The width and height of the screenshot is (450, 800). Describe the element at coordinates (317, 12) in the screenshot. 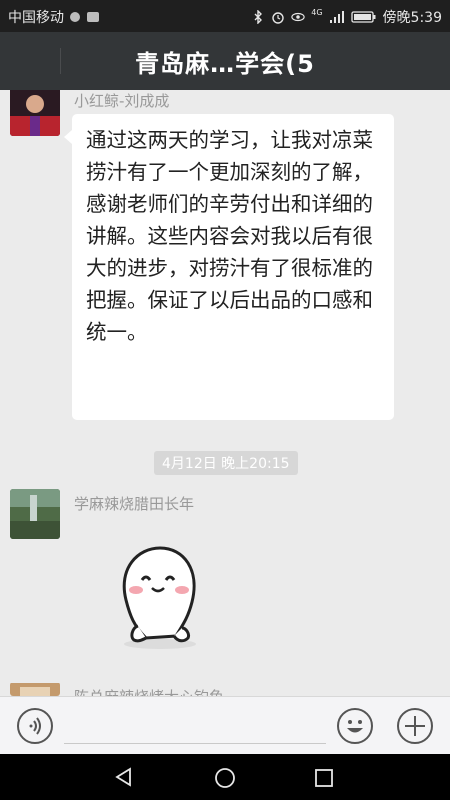

I see `network-type-label: 4G` at that location.